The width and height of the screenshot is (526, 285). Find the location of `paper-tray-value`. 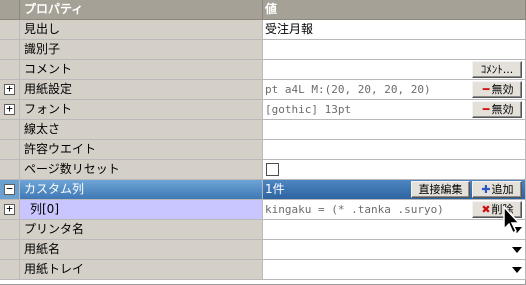

paper-tray-value is located at coordinates (394, 270).